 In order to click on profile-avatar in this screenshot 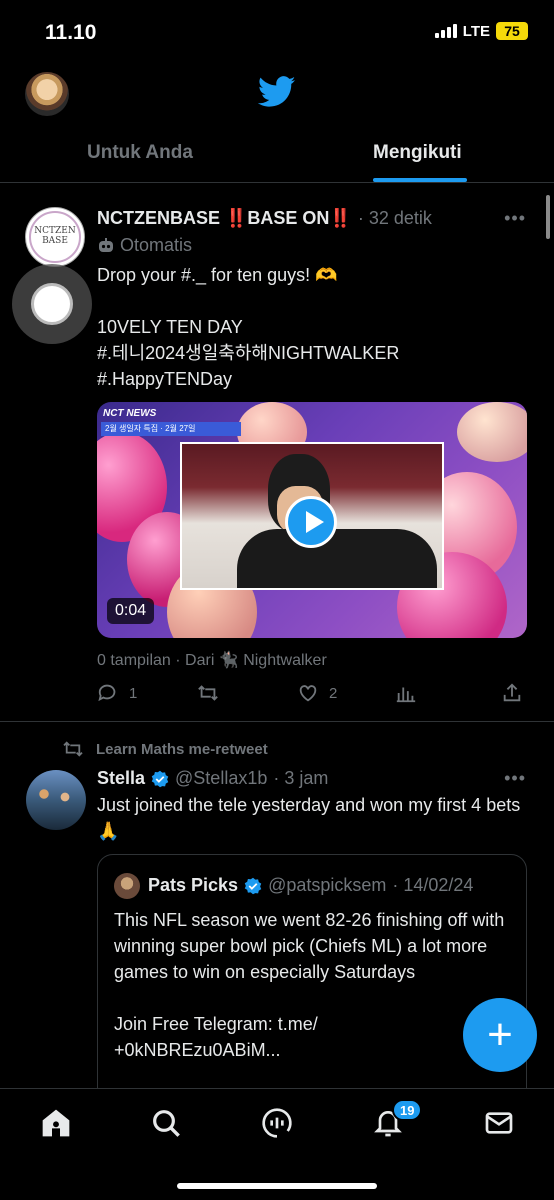, I will do `click(47, 94)`.